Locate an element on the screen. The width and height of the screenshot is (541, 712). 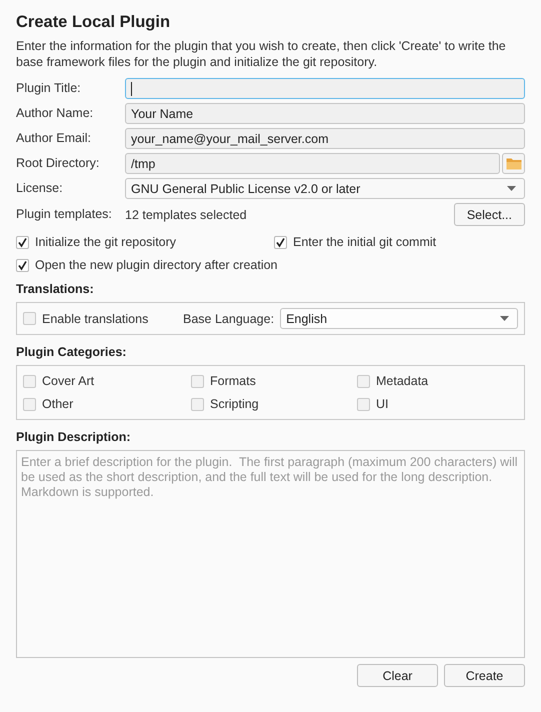
field-label: Author Email: is located at coordinates (54, 138).